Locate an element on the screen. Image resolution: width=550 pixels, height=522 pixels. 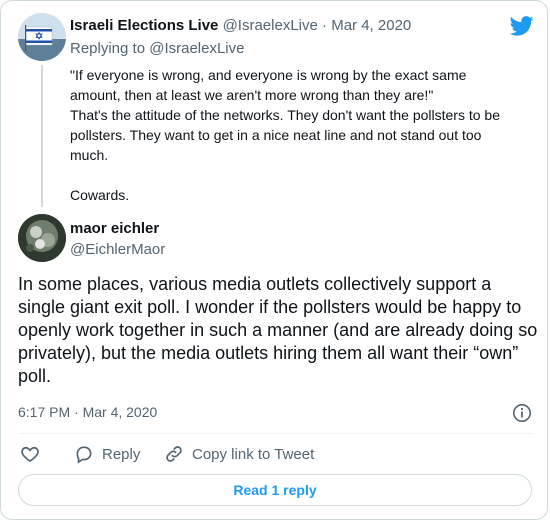
replying-to-handle: @IsraelexLive is located at coordinates (196, 48).